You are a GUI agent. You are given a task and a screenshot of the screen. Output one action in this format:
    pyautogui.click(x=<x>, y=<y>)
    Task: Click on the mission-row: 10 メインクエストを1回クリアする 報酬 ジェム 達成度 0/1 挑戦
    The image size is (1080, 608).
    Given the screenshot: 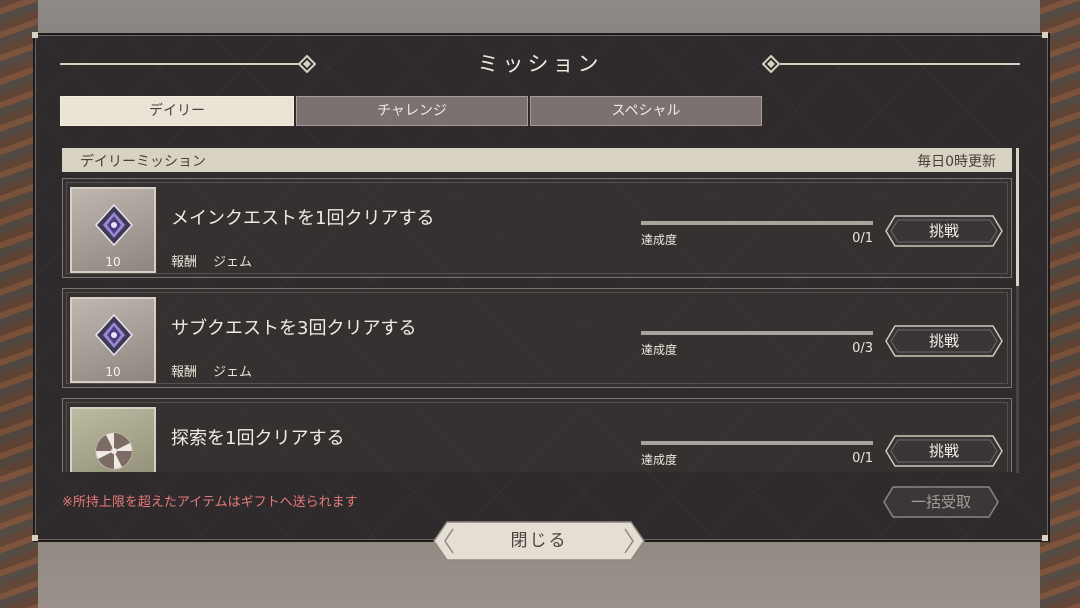 What is the action you would take?
    pyautogui.click(x=537, y=228)
    